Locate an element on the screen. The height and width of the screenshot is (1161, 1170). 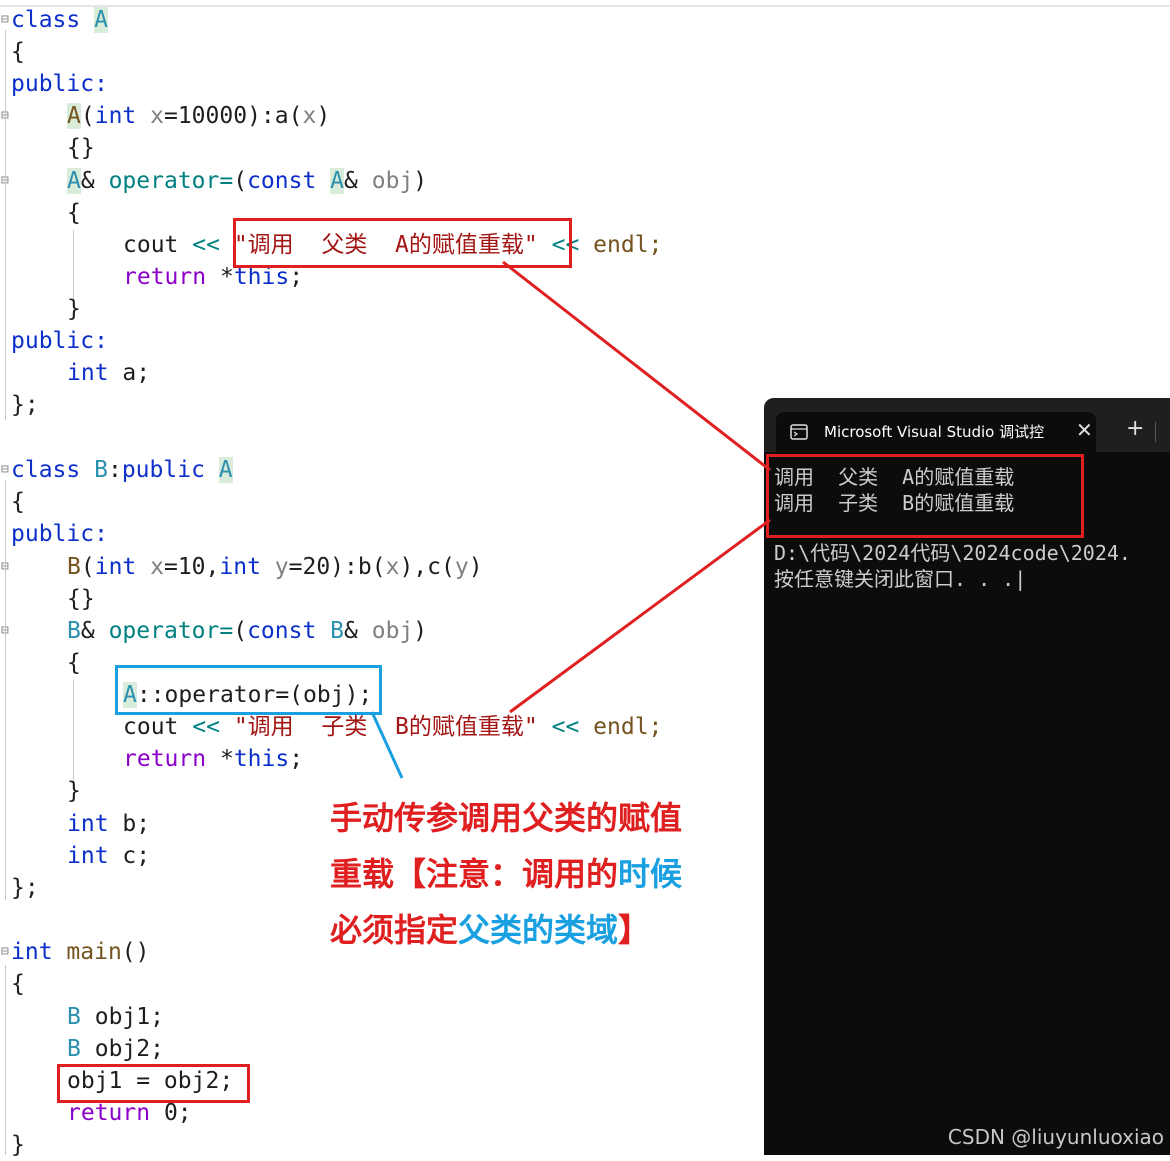
watermark: CSDN @liuyunluoxiao is located at coordinates (1055, 1137).